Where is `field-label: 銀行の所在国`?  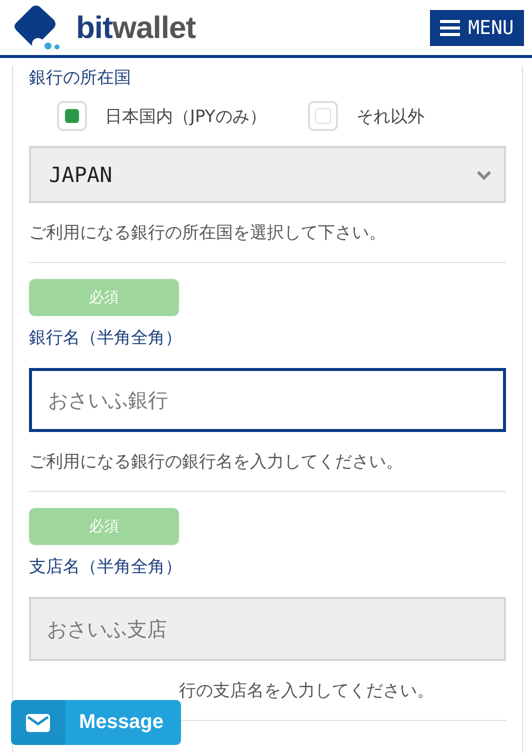 field-label: 銀行の所在国 is located at coordinates (80, 78).